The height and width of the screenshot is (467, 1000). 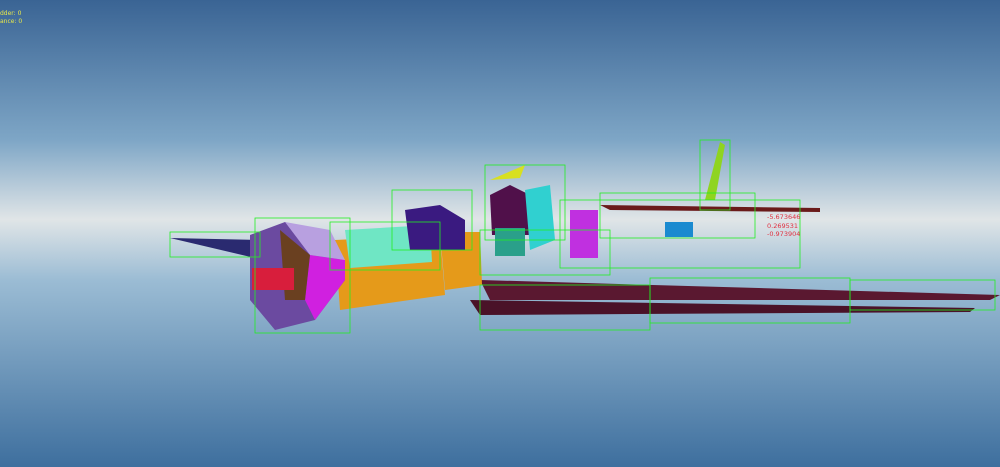 What do you see at coordinates (784, 217) in the screenshot?
I see `readout-x: -5.673646` at bounding box center [784, 217].